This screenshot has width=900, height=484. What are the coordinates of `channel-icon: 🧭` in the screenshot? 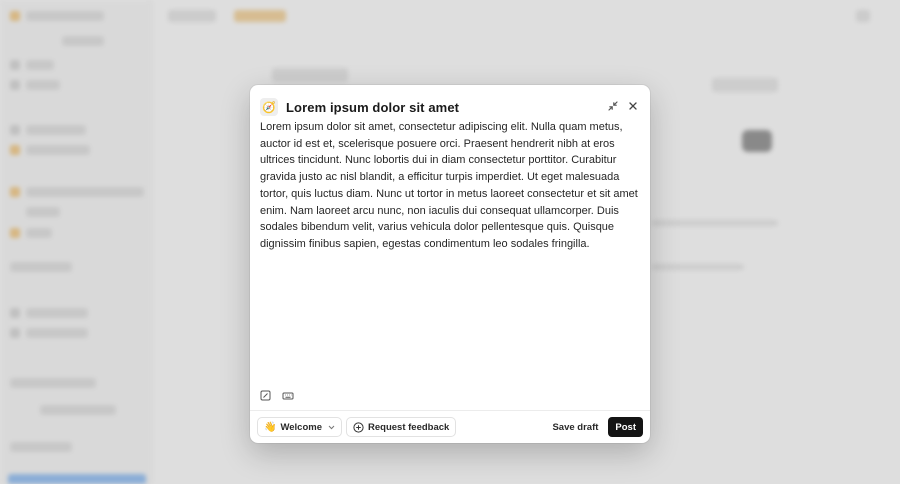 It's located at (269, 107).